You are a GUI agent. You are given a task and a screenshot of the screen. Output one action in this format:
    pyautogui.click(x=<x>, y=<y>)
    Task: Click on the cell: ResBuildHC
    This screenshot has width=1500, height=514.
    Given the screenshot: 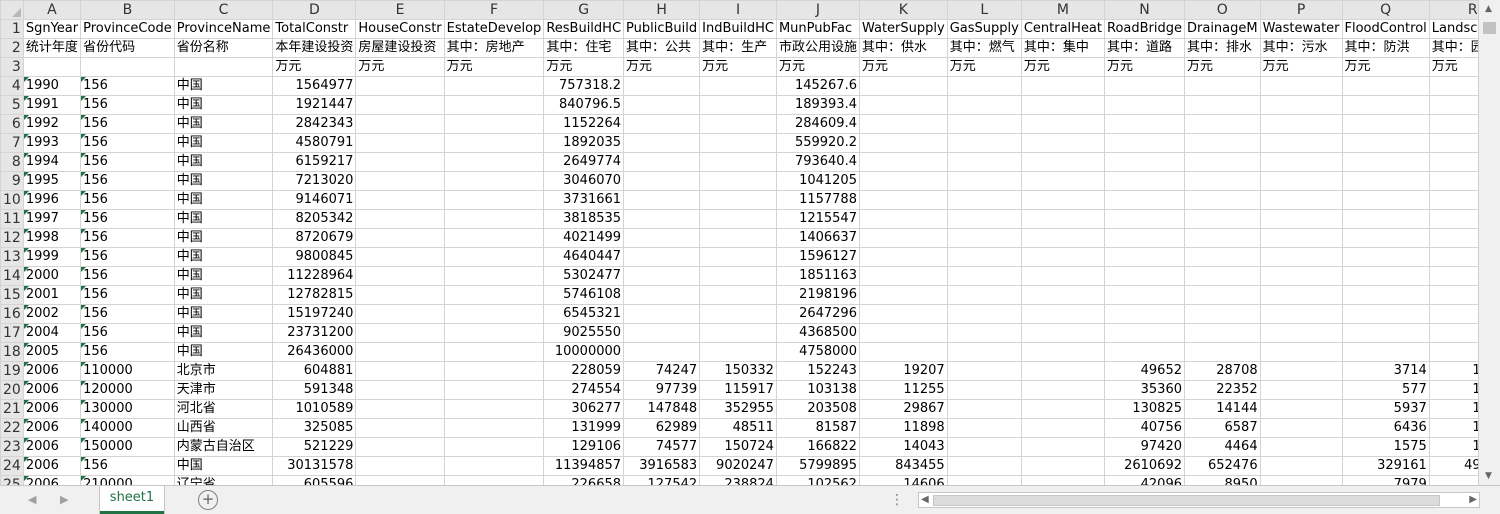 What is the action you would take?
    pyautogui.click(x=584, y=29)
    